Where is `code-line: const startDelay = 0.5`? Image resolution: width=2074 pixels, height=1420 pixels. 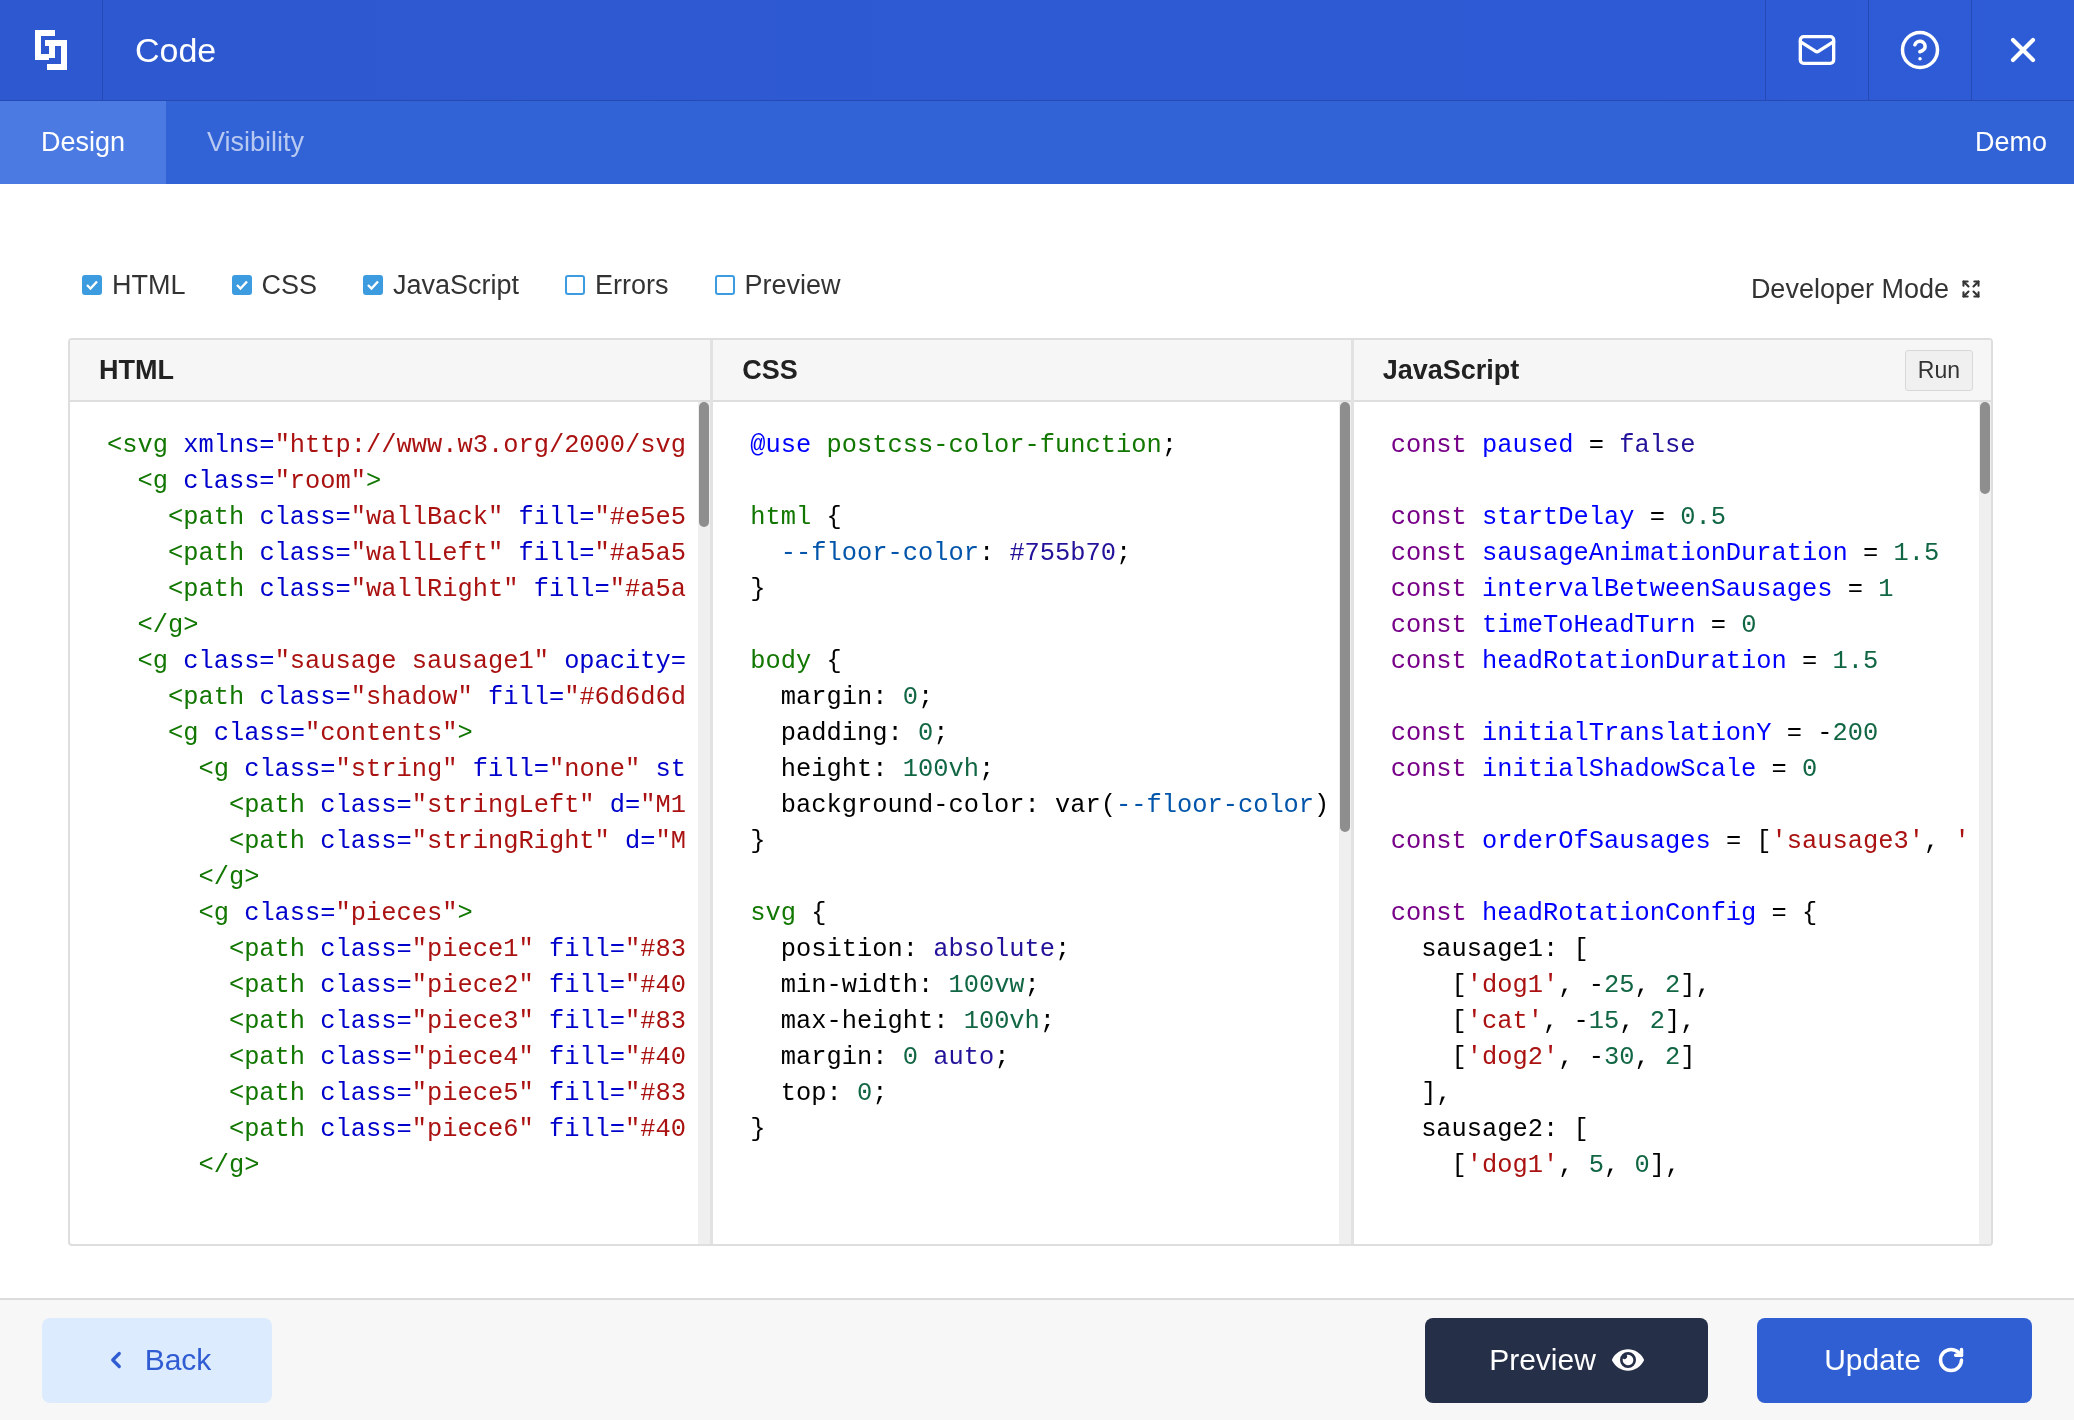 code-line: const startDelay = 0.5 is located at coordinates (1558, 518).